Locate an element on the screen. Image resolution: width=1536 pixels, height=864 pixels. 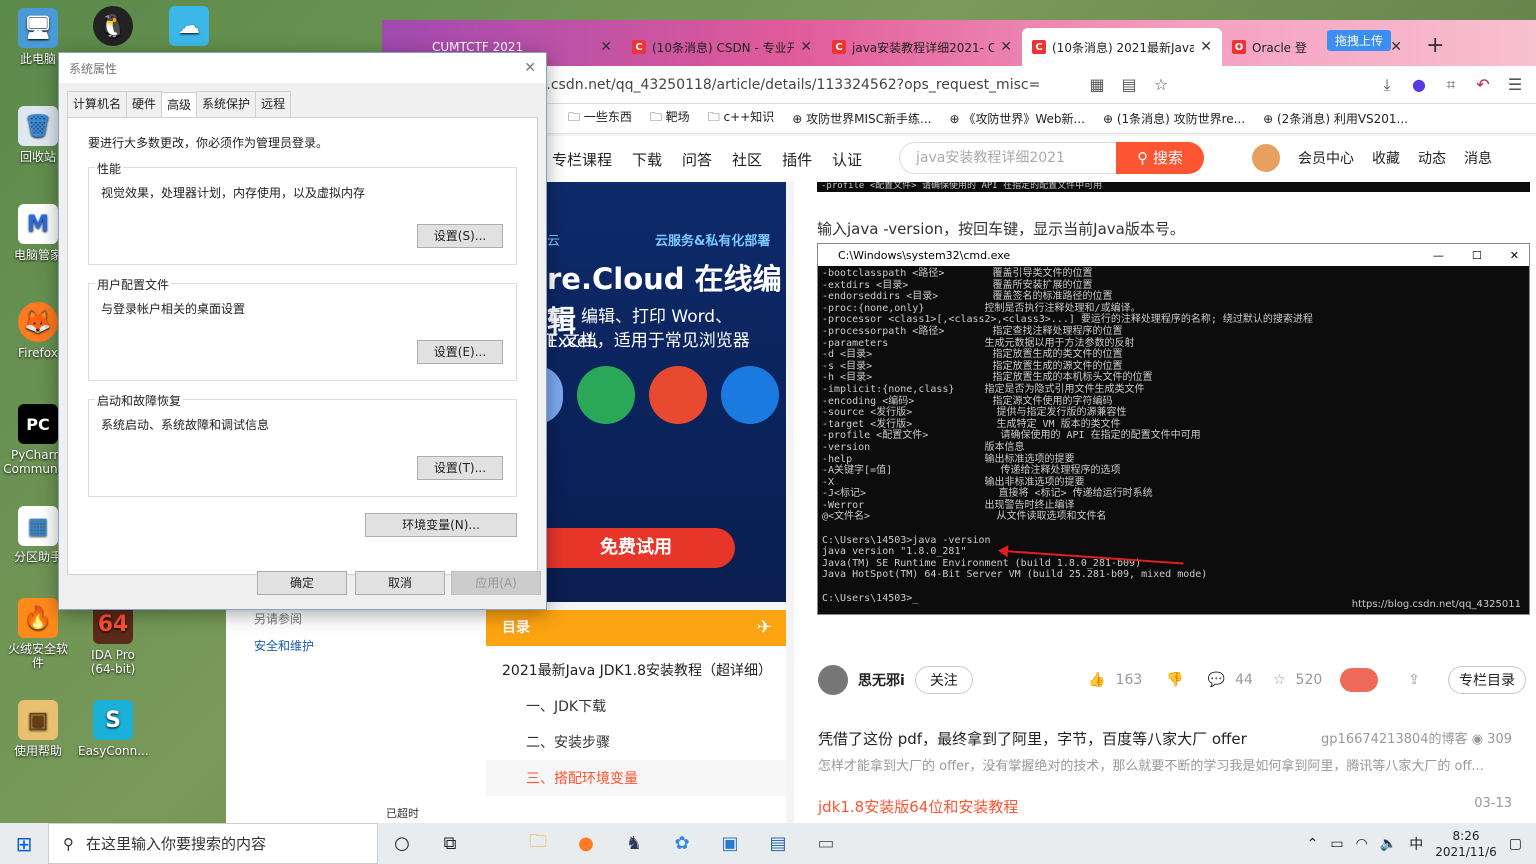
menu-icon: ☰ is located at coordinates (1515, 84).